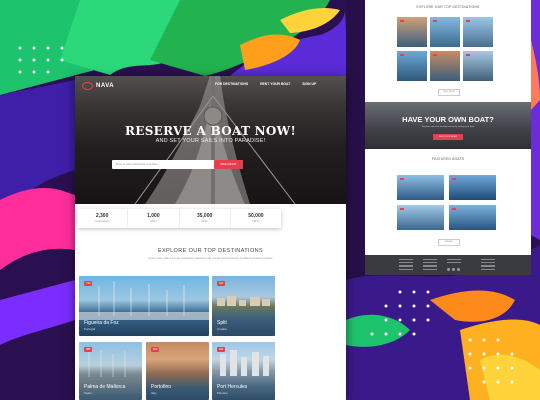  Describe the element at coordinates (222, 393) in the screenshot. I see `destination-country: Monaco` at that location.